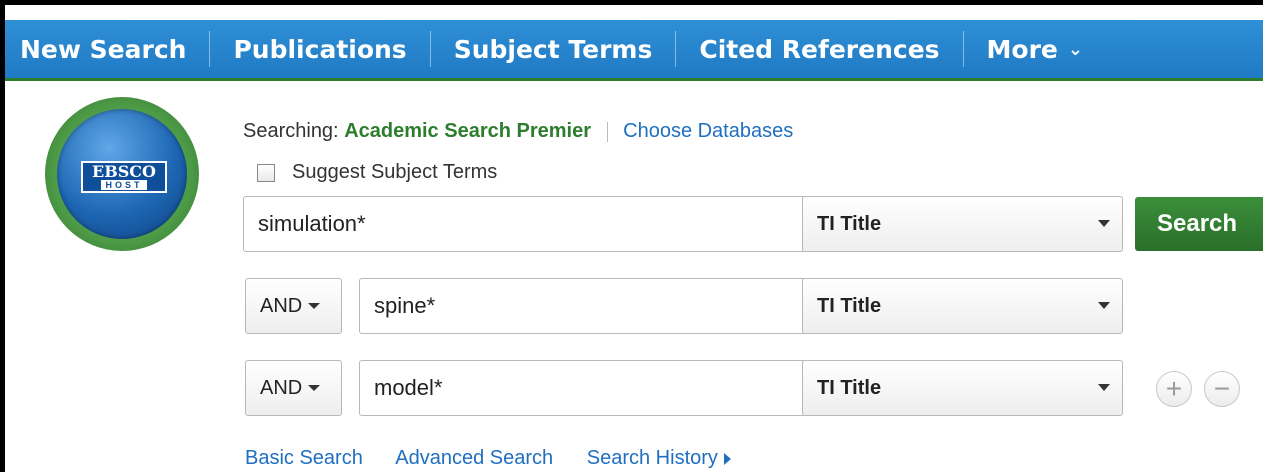 The image size is (1263, 472). I want to click on boolean-operator-select-3: AND, so click(293, 388).